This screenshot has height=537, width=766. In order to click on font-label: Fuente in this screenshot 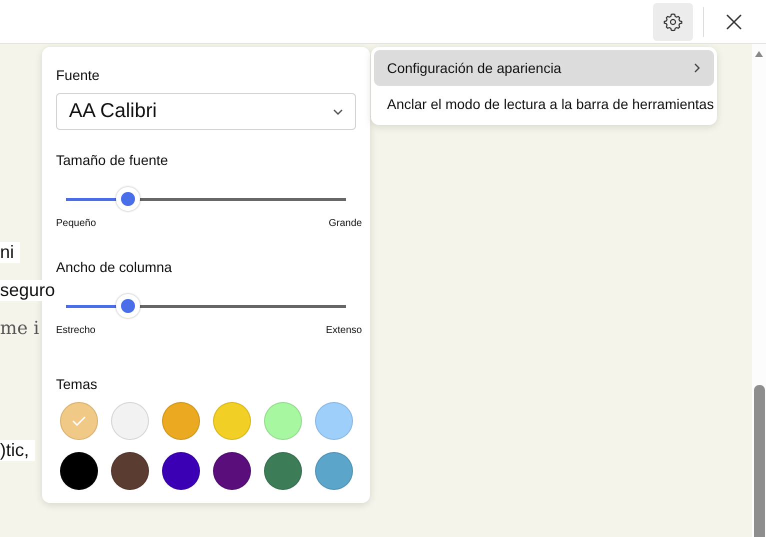, I will do `click(78, 75)`.